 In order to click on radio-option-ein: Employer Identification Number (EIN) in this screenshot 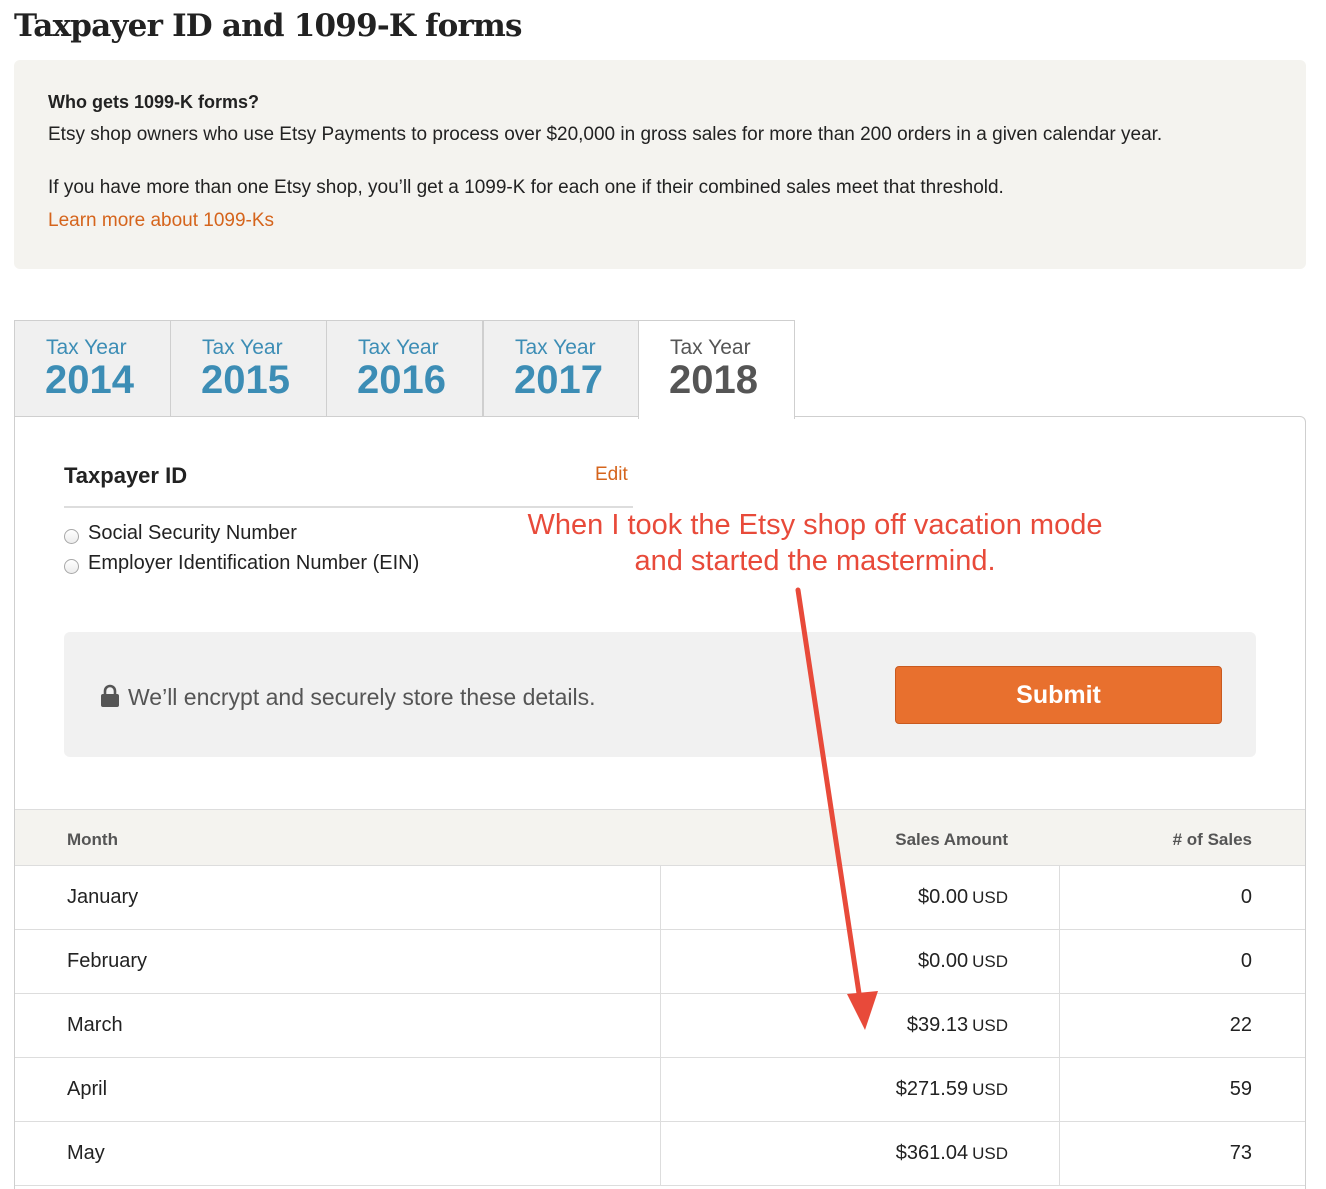, I will do `click(241, 563)`.